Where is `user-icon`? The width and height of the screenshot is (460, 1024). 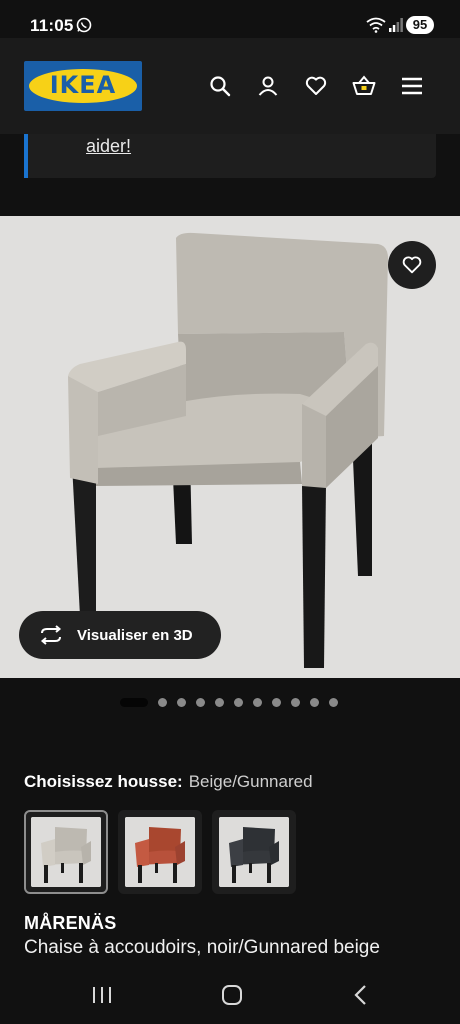 user-icon is located at coordinates (268, 86).